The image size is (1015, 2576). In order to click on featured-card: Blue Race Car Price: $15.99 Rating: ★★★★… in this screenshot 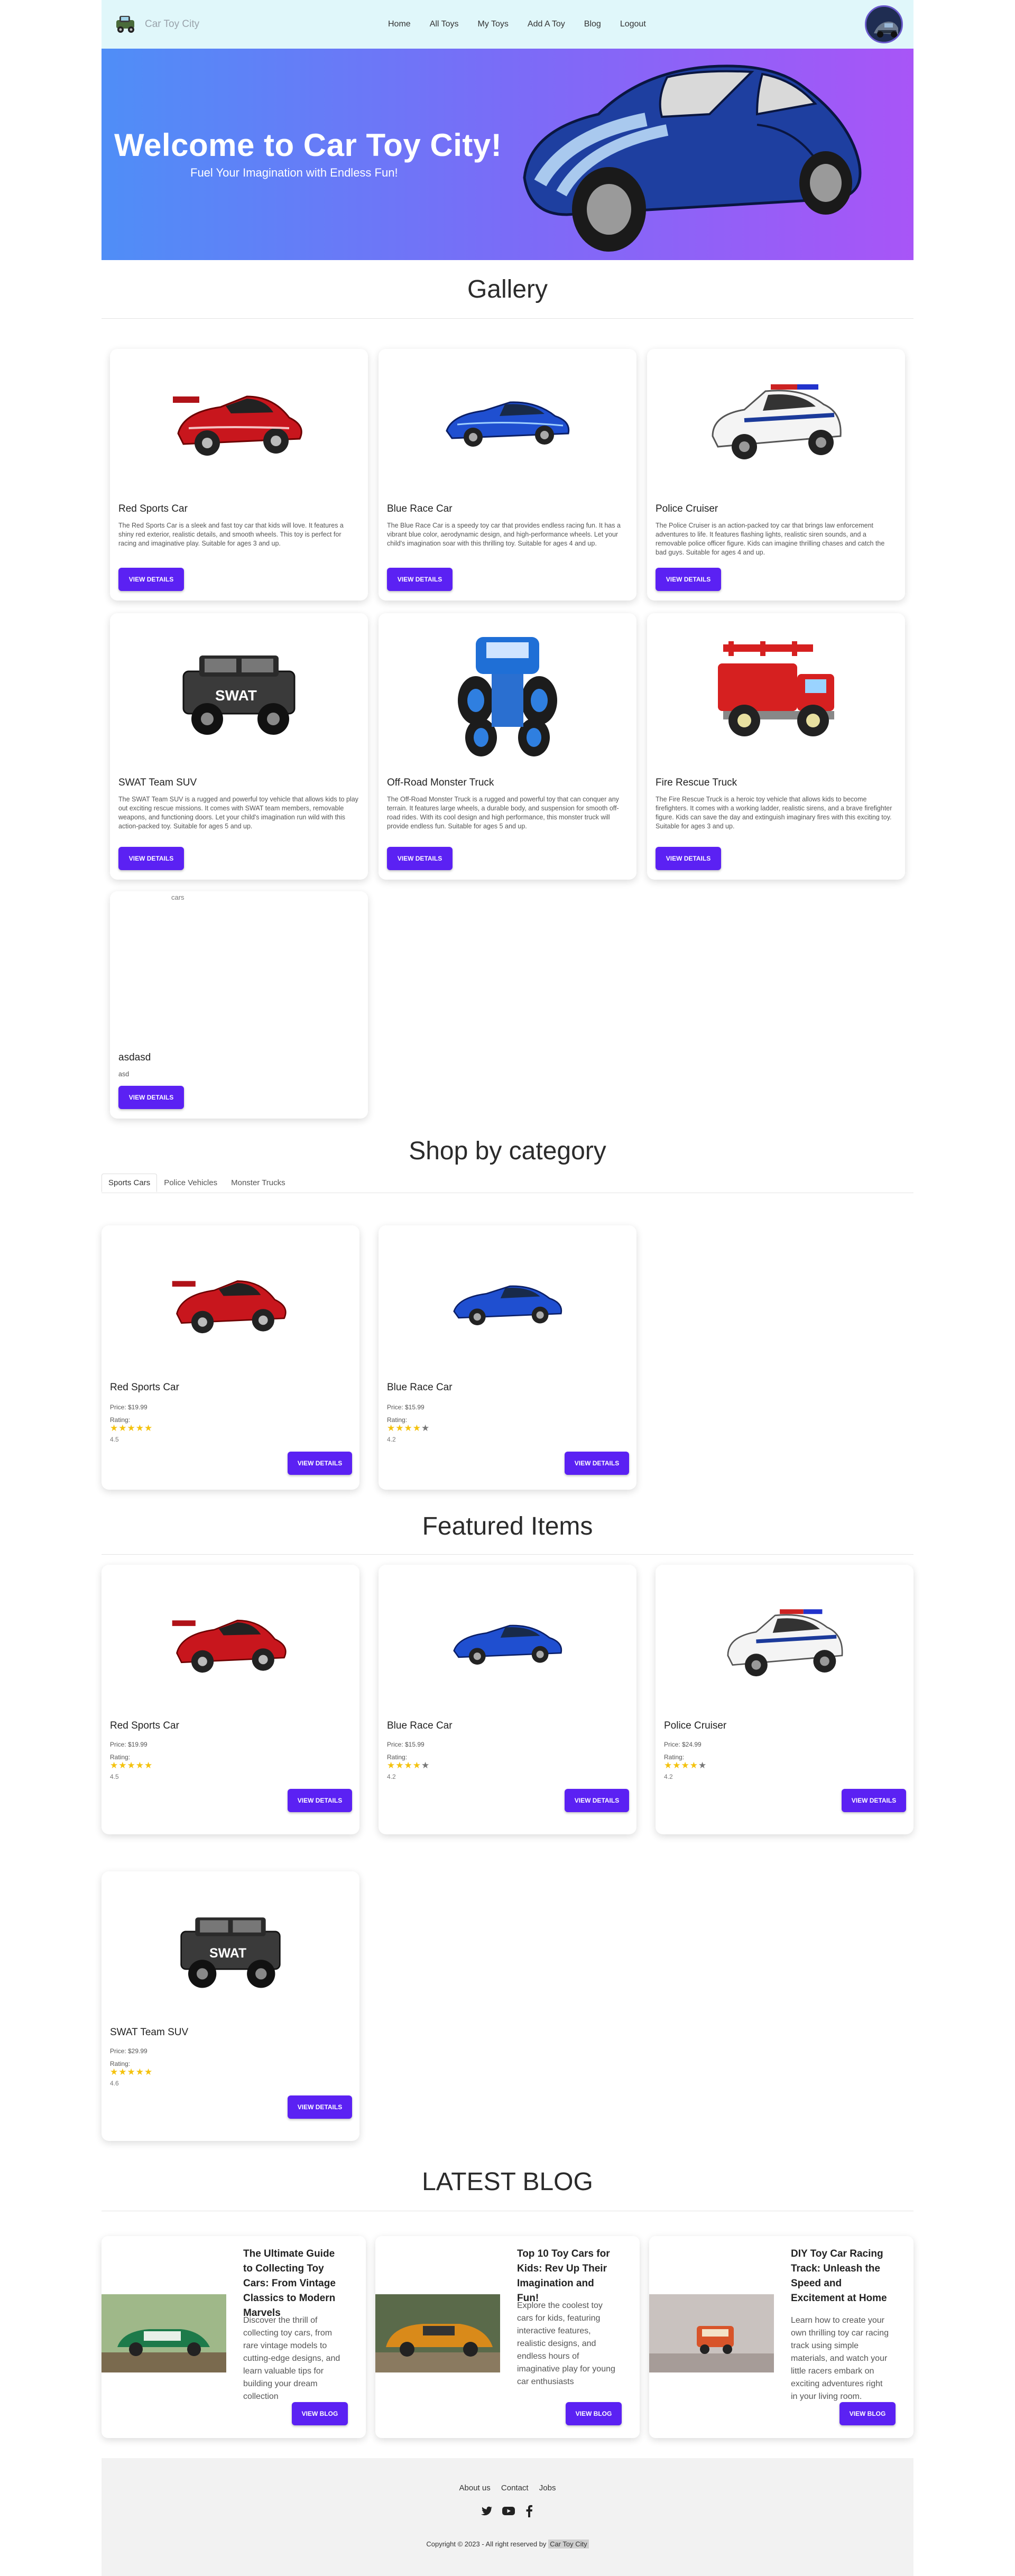, I will do `click(508, 1699)`.